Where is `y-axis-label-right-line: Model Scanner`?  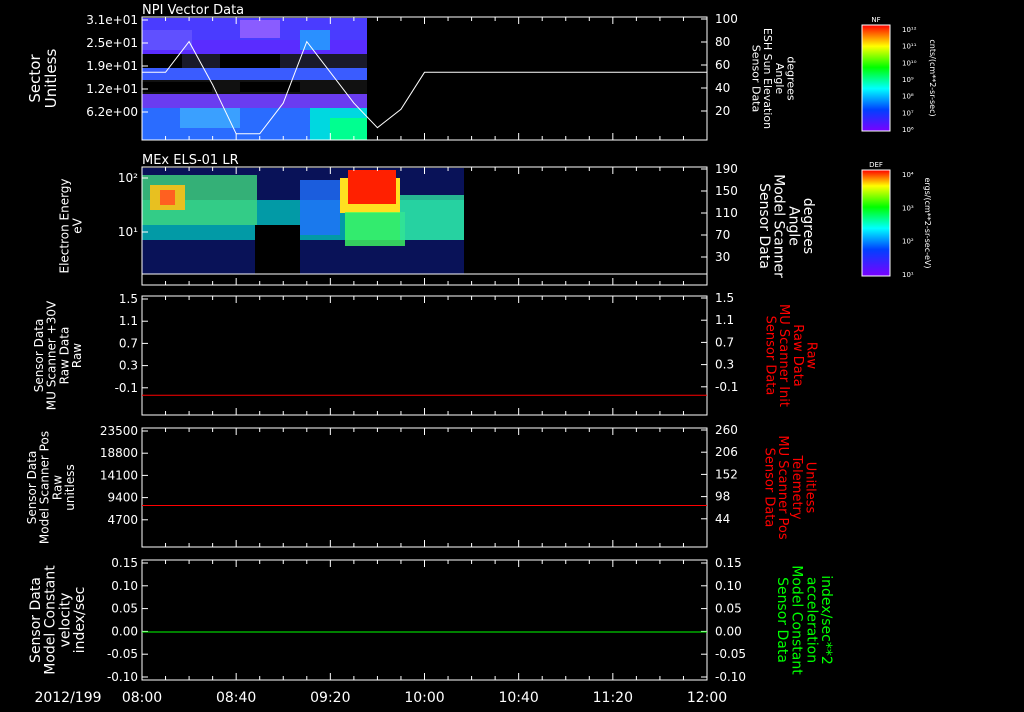 y-axis-label-right-line: Model Scanner is located at coordinates (779, 226).